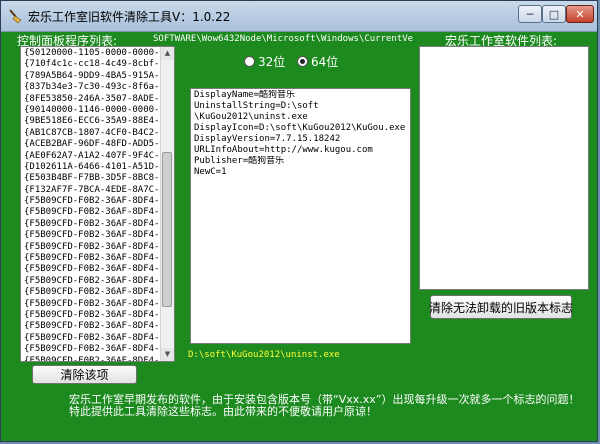  I want to click on broom-icon, so click(15, 16).